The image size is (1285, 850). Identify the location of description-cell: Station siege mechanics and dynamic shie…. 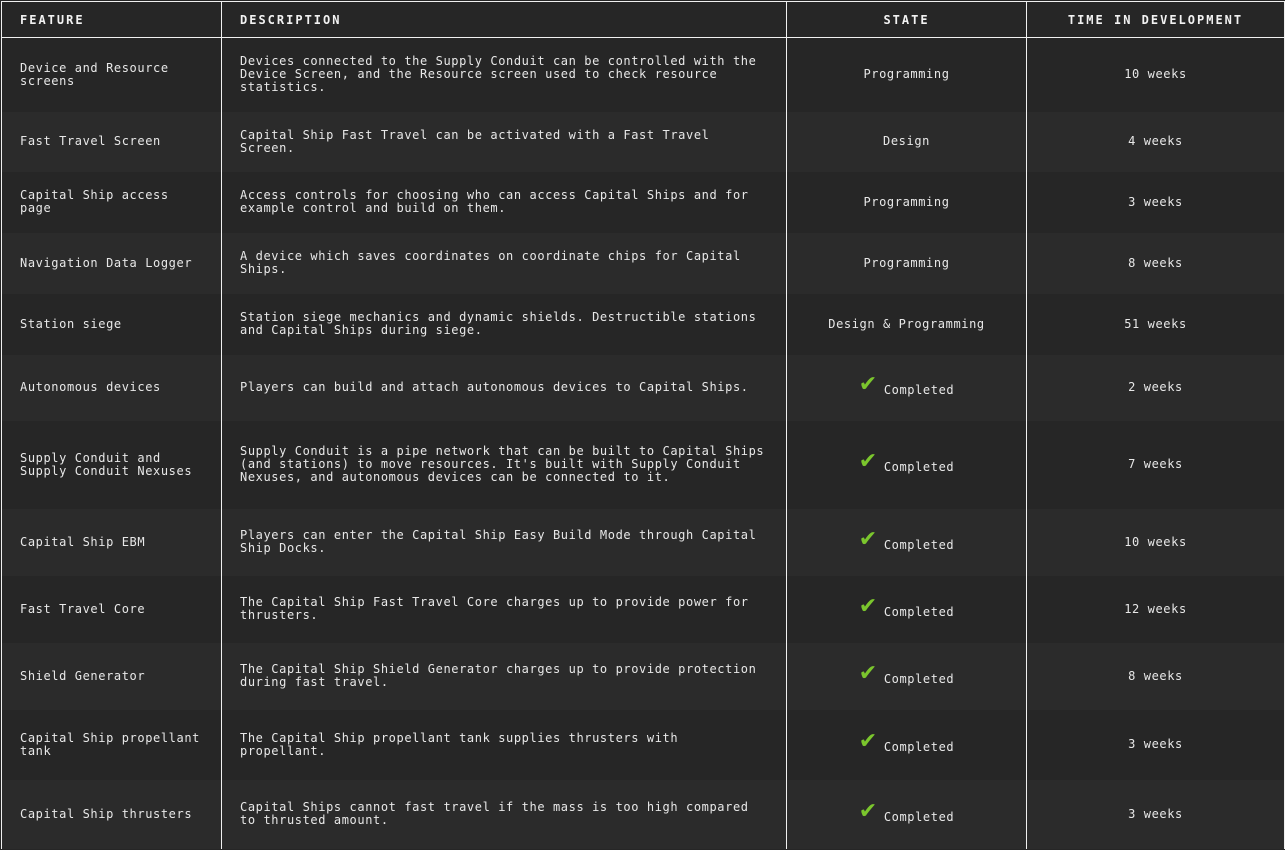
(504, 324).